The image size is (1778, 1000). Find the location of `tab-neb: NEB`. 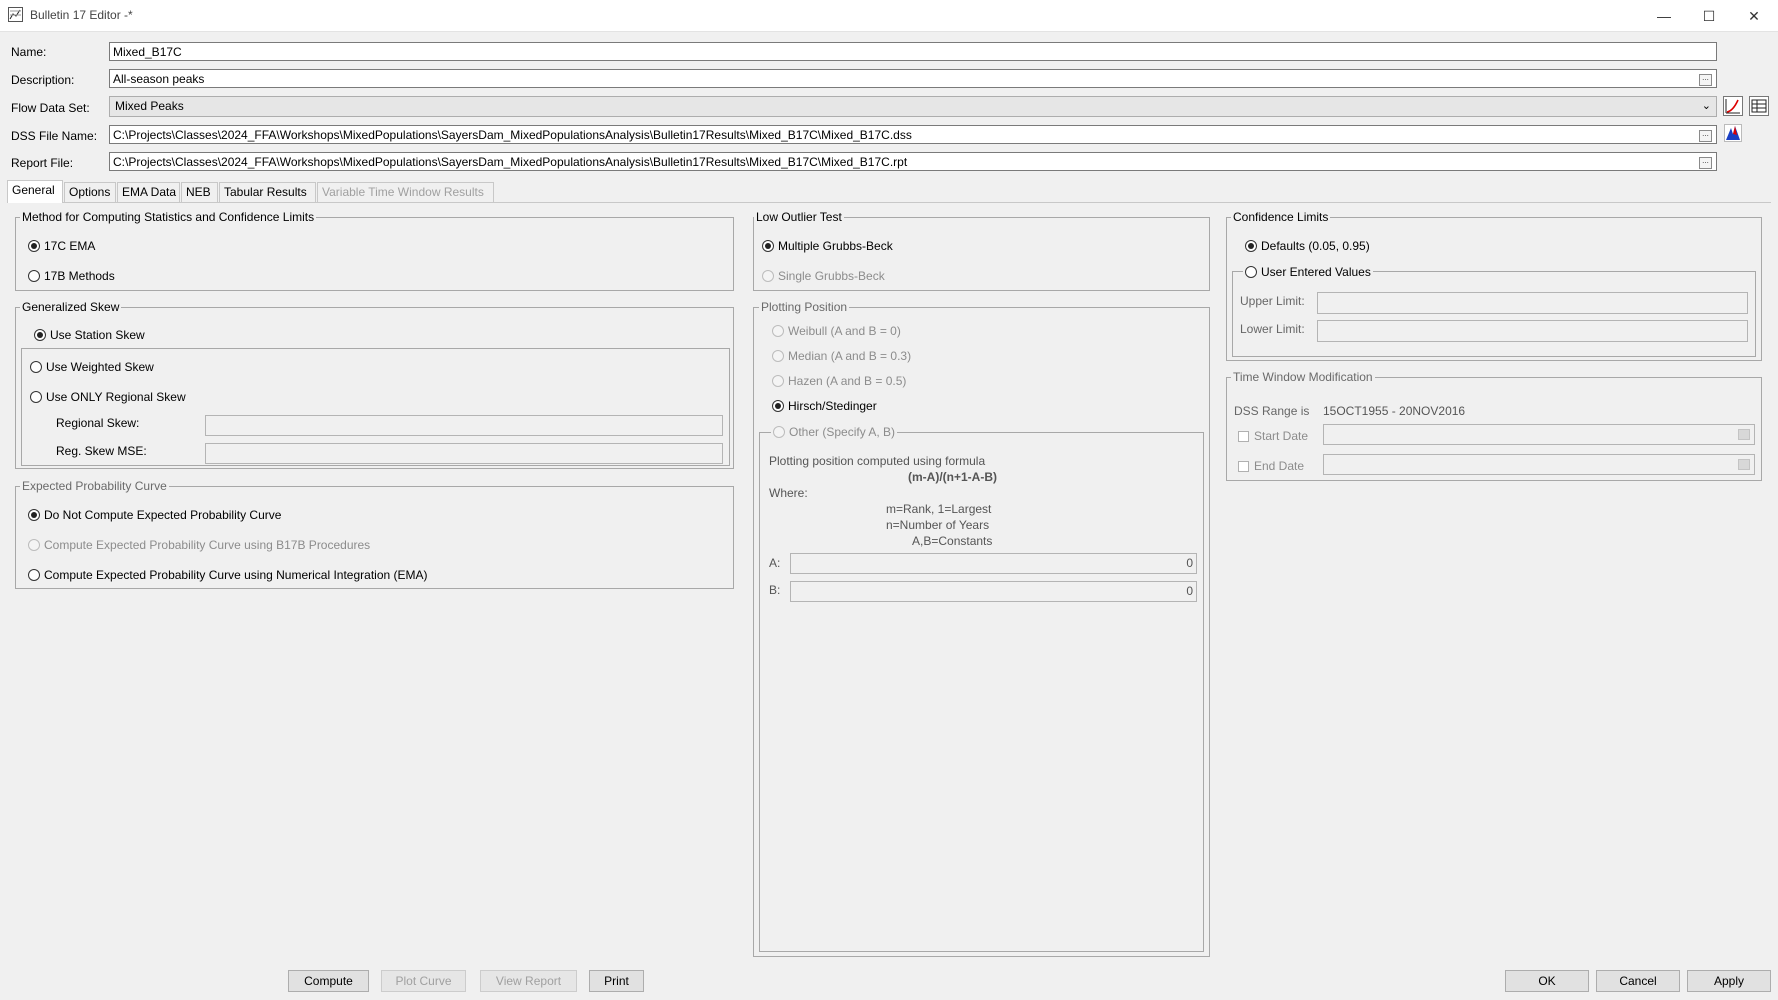

tab-neb: NEB is located at coordinates (199, 192).